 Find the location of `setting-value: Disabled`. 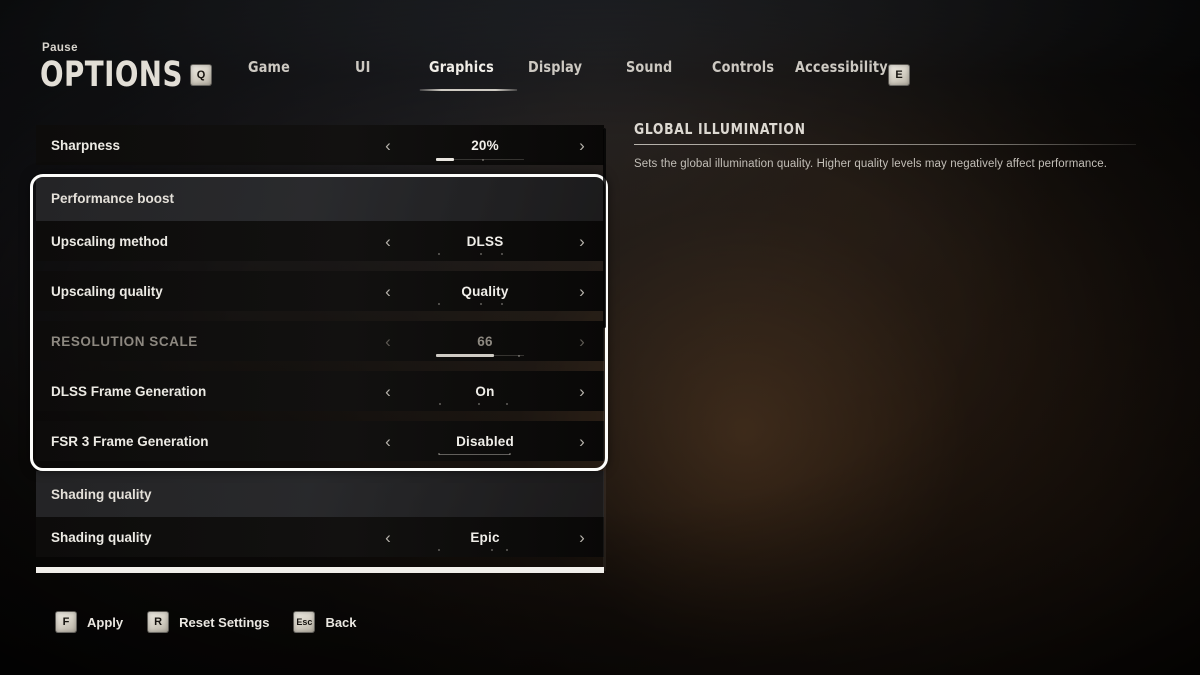

setting-value: Disabled is located at coordinates (485, 441).